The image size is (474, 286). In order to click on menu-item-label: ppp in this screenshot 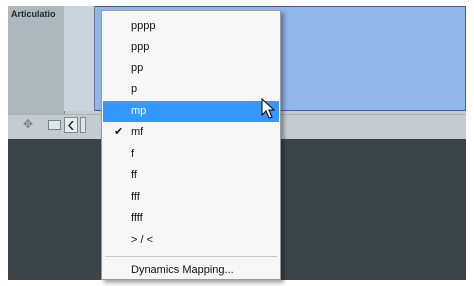, I will do `click(140, 47)`.